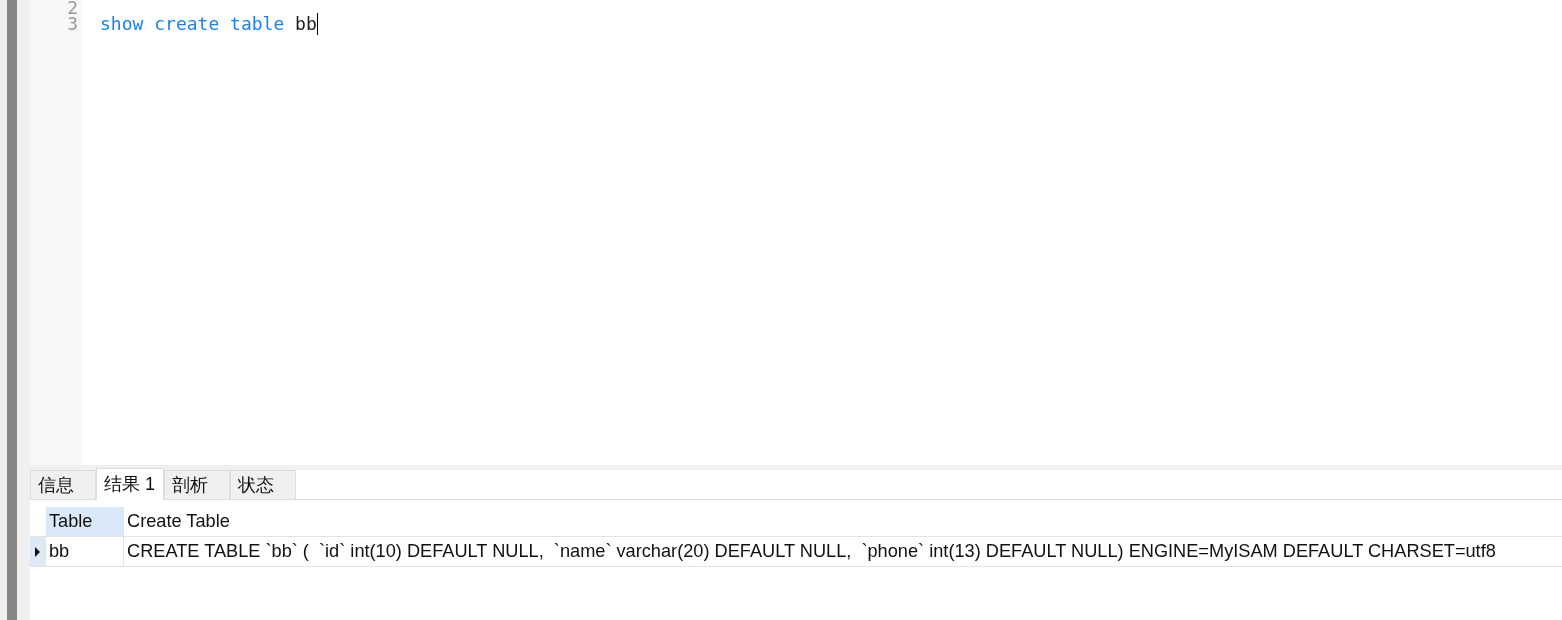  I want to click on result-tab: 信息, so click(63, 484).